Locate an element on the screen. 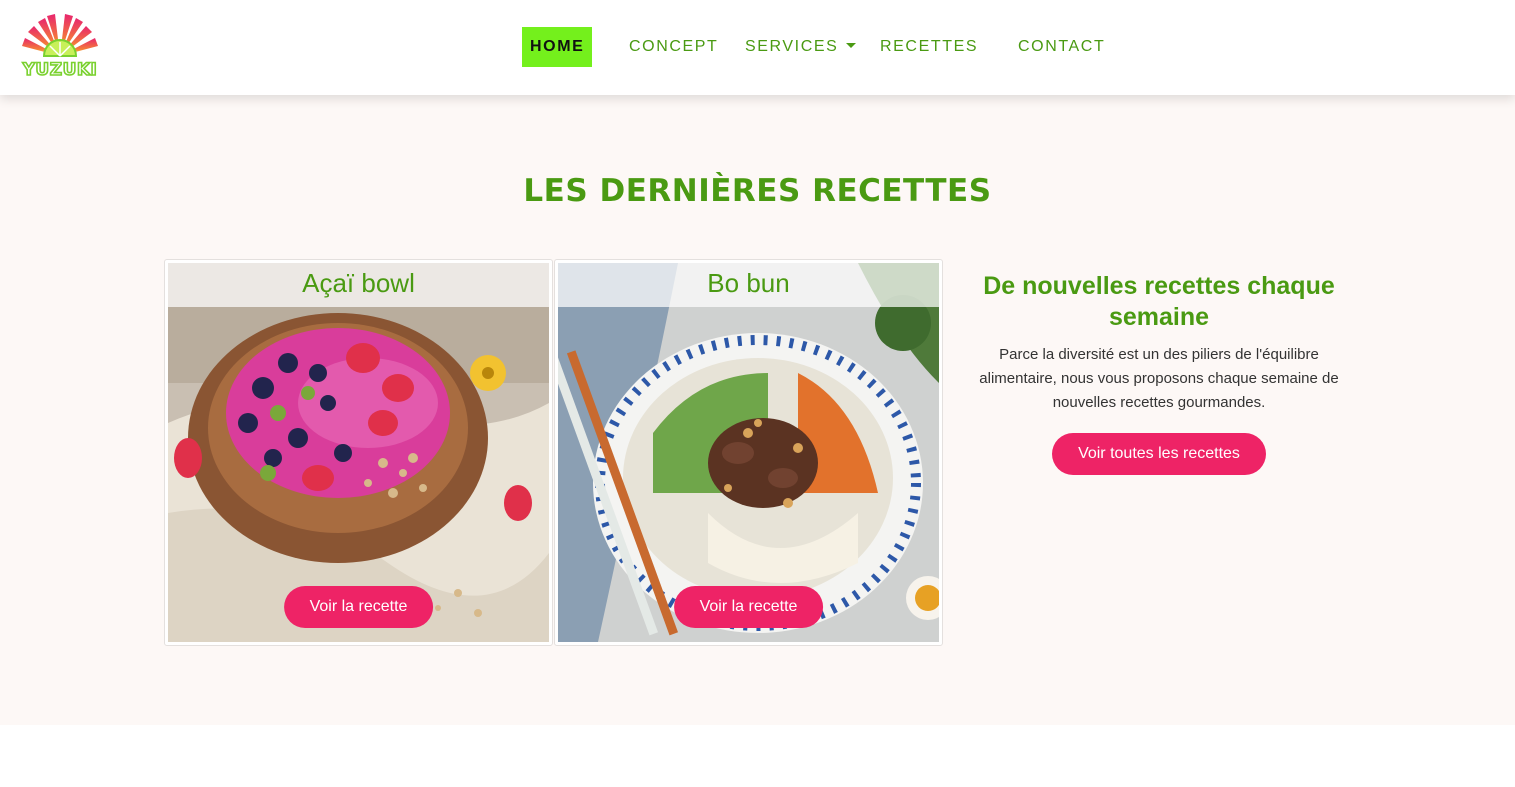  nav-services: SERVICES is located at coordinates (801, 47).